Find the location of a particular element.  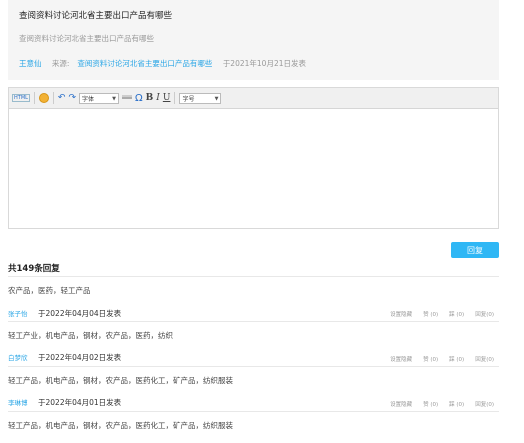

reply-button: 回复 is located at coordinates (475, 250).